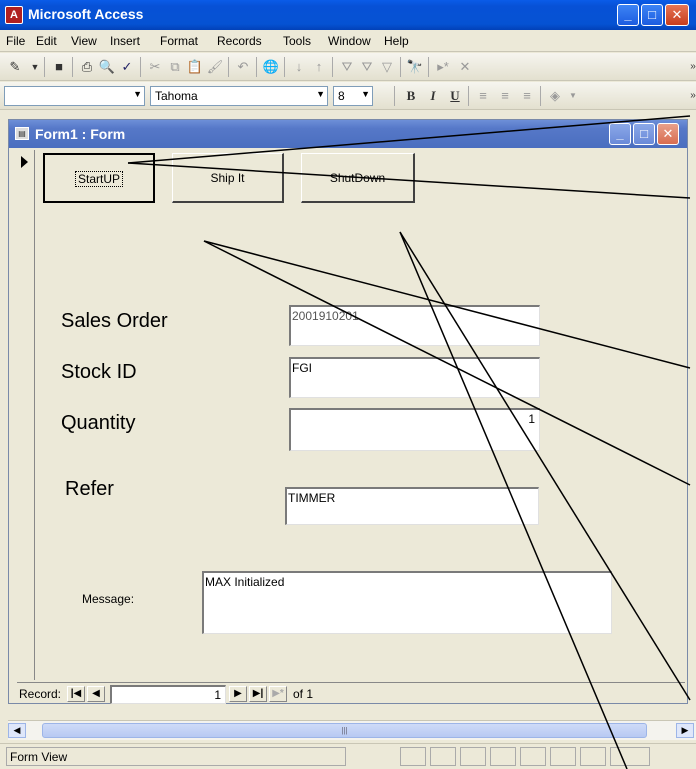 The width and height of the screenshot is (696, 769). I want to click on app-title: Microsoft Access, so click(86, 14).